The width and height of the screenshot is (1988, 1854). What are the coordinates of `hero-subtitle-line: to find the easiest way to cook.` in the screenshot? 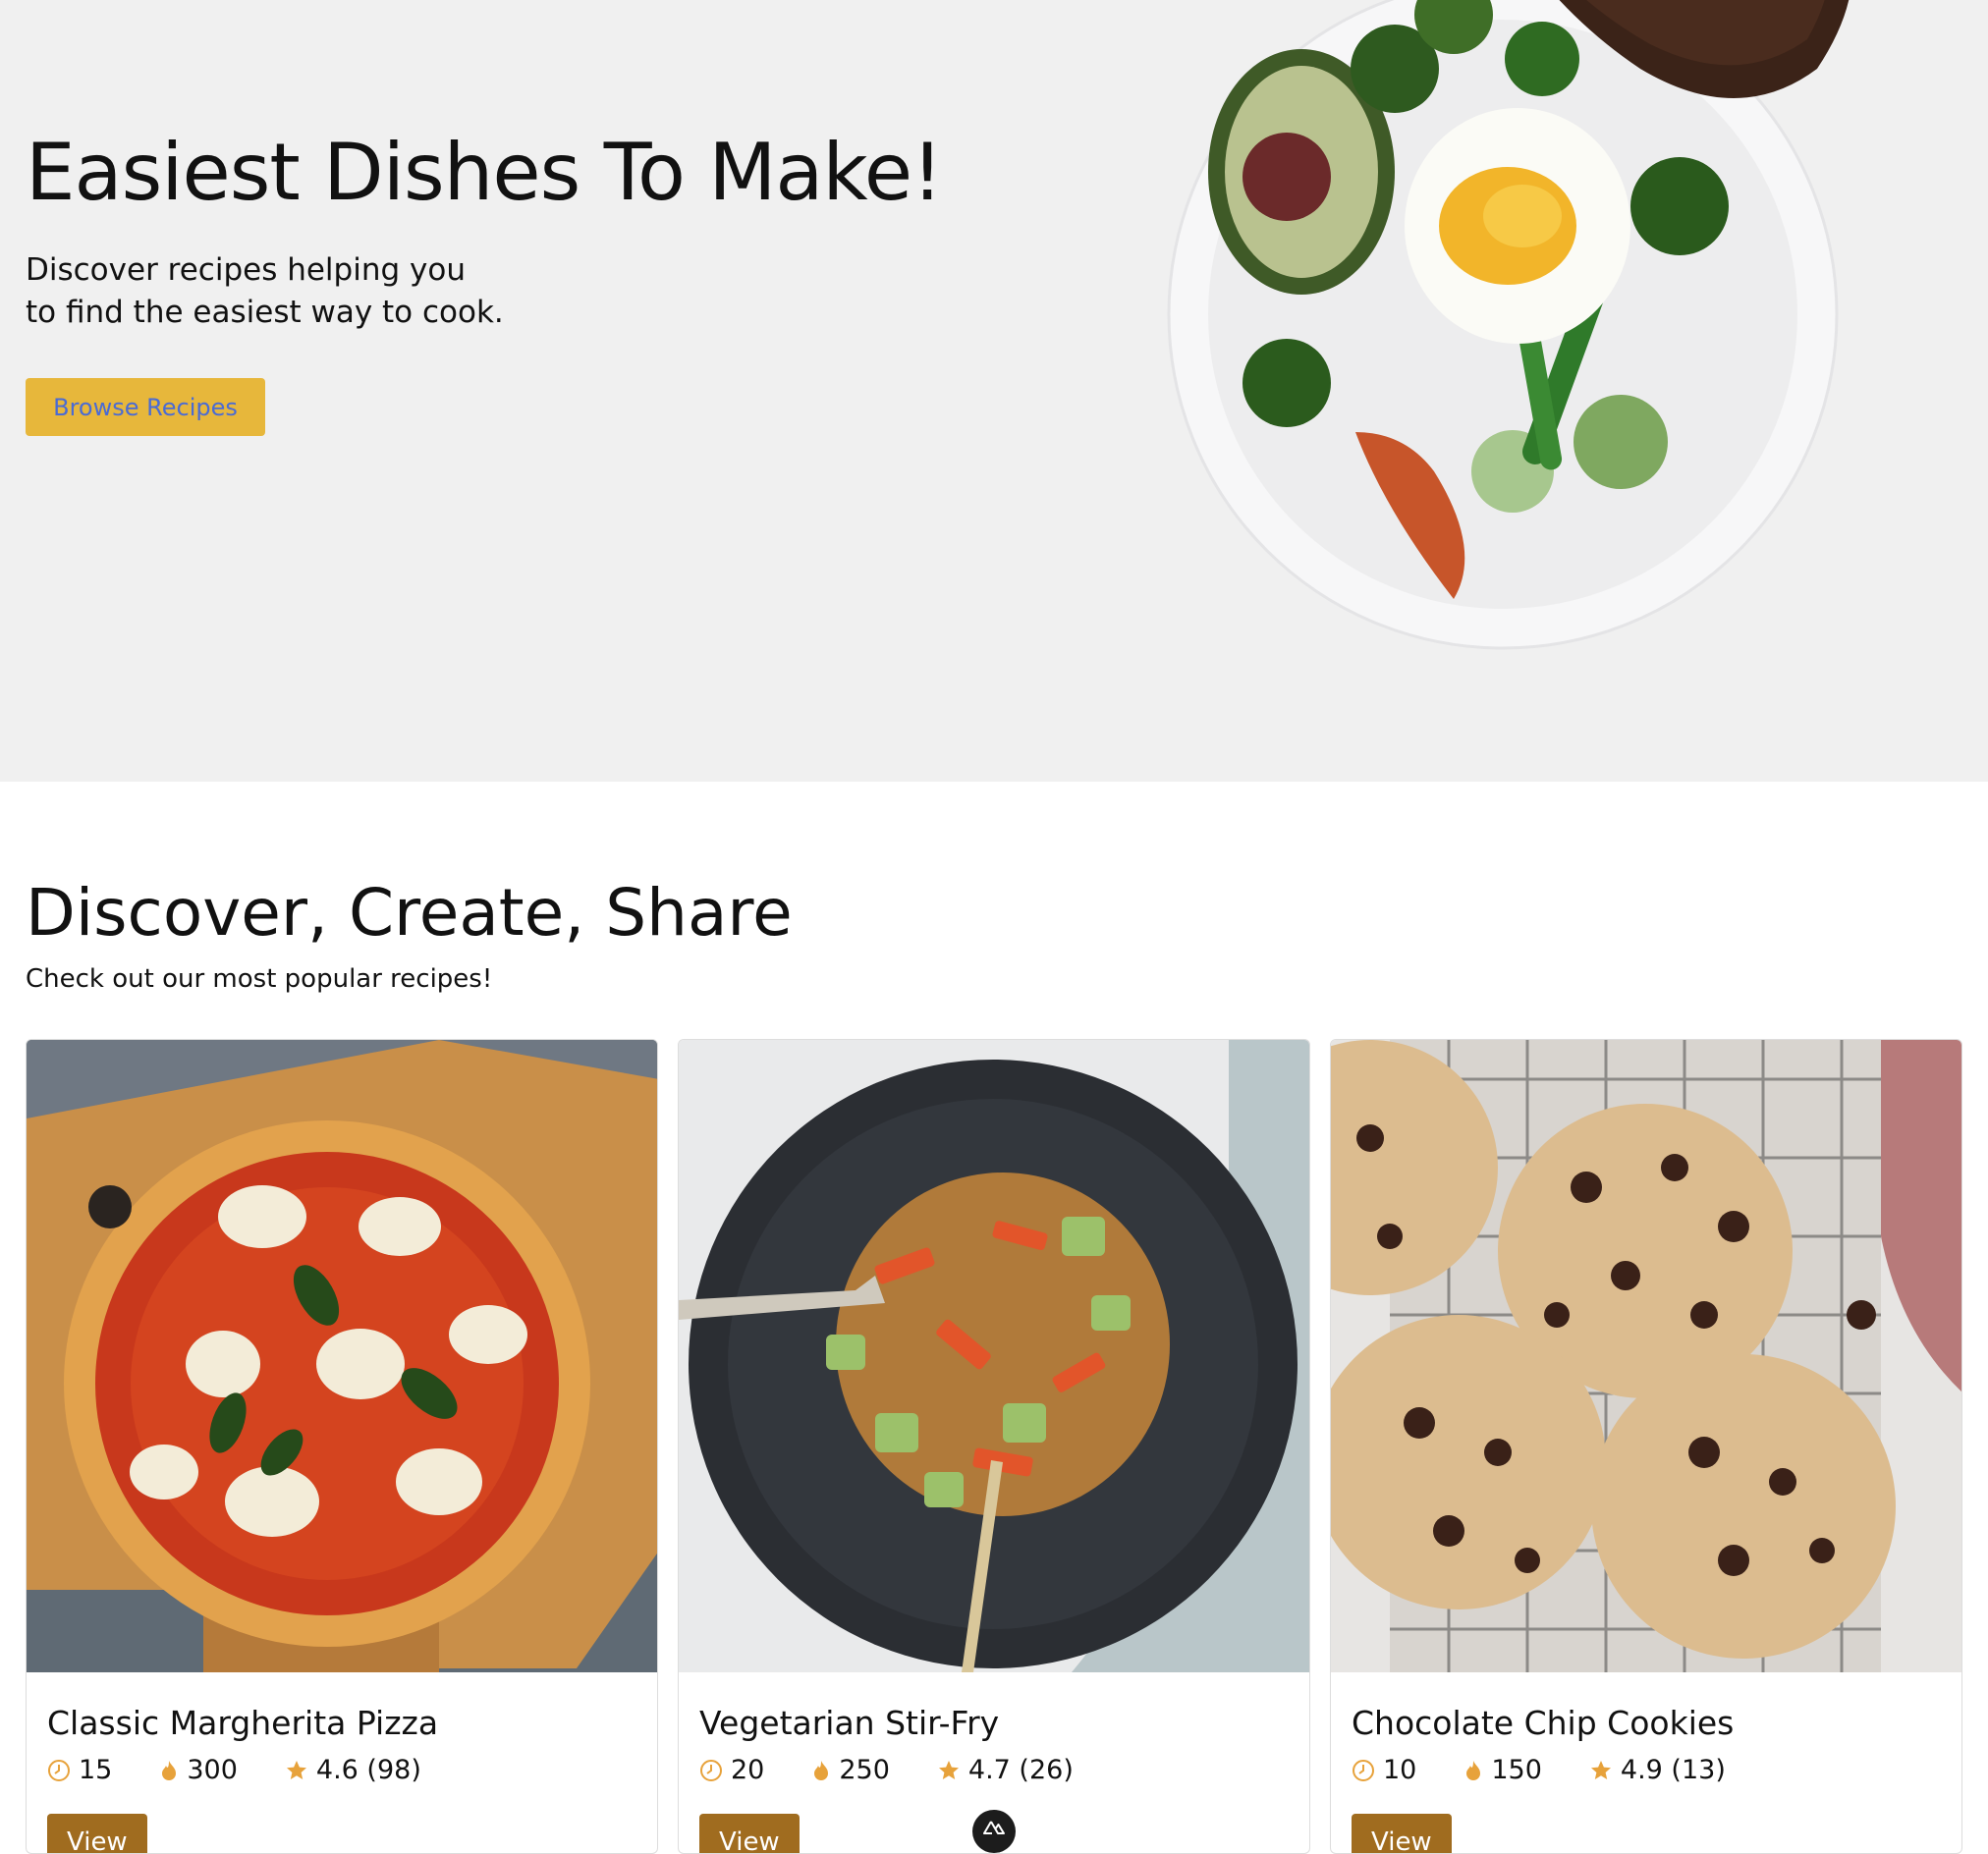 It's located at (265, 312).